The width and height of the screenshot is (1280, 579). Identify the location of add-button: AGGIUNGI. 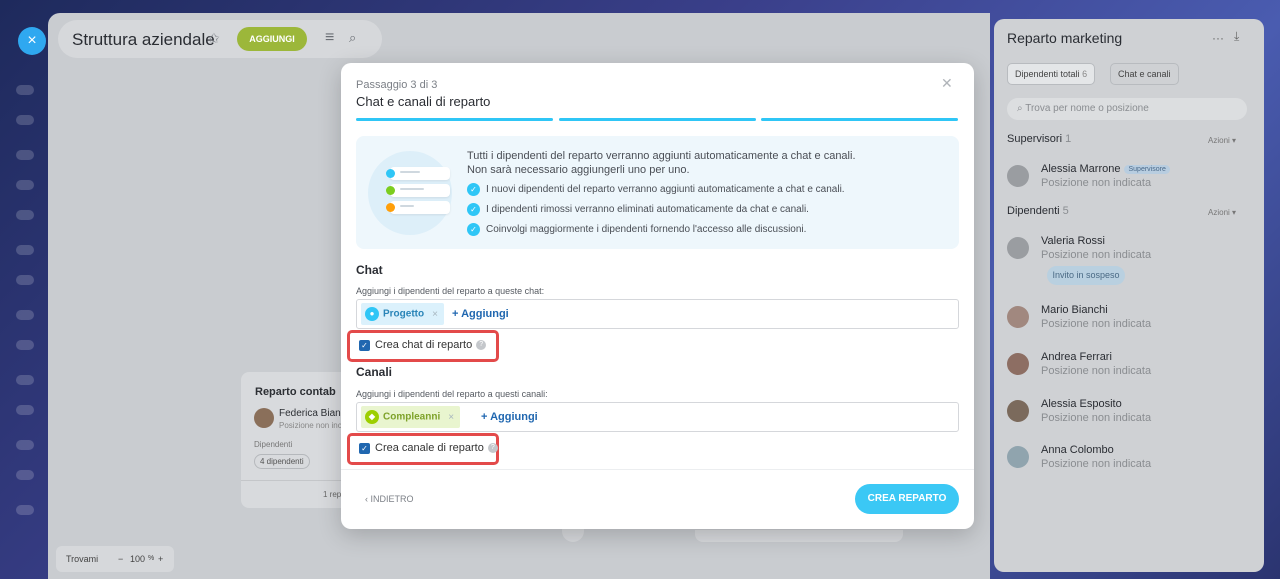
(272, 39).